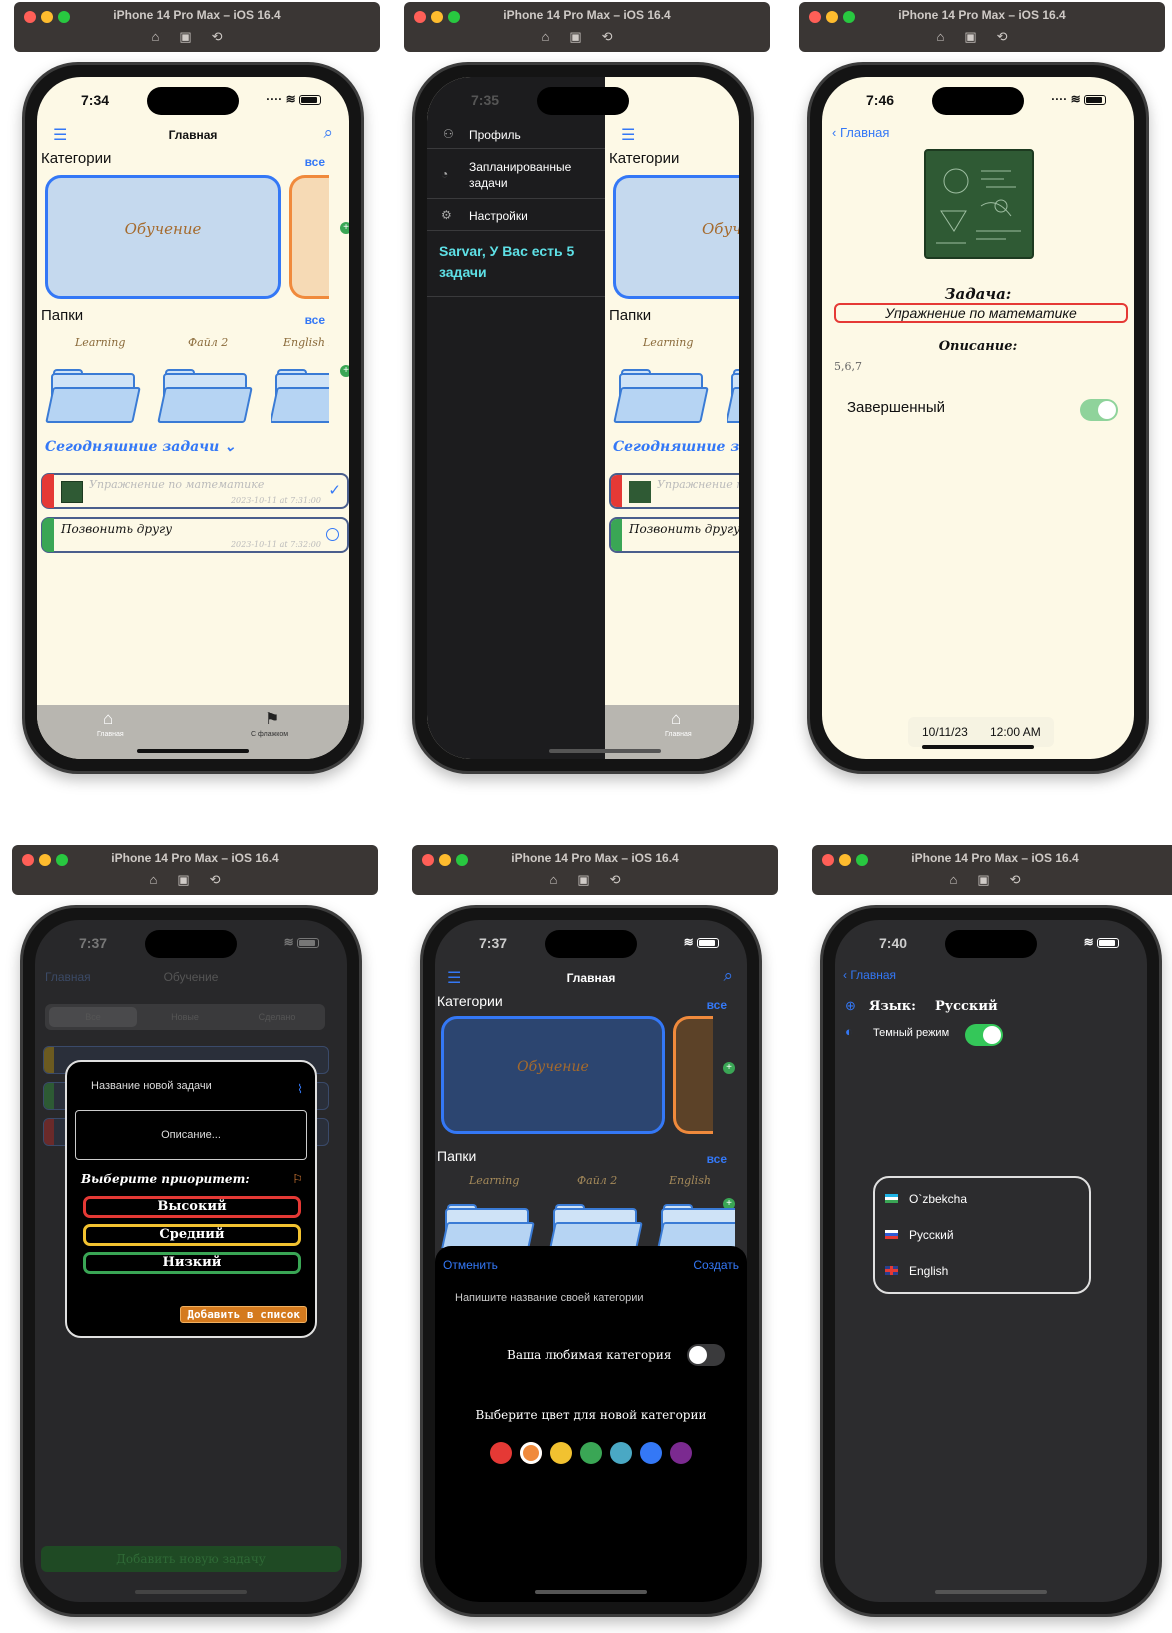  I want to click on segment-done: Сделано, so click(277, 1017).